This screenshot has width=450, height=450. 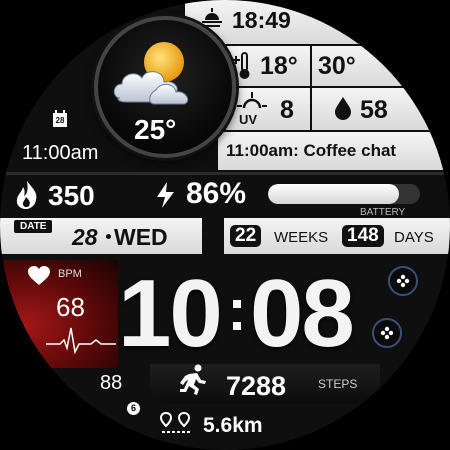 I want to click on time-colon-bottom, so click(x=237, y=326).